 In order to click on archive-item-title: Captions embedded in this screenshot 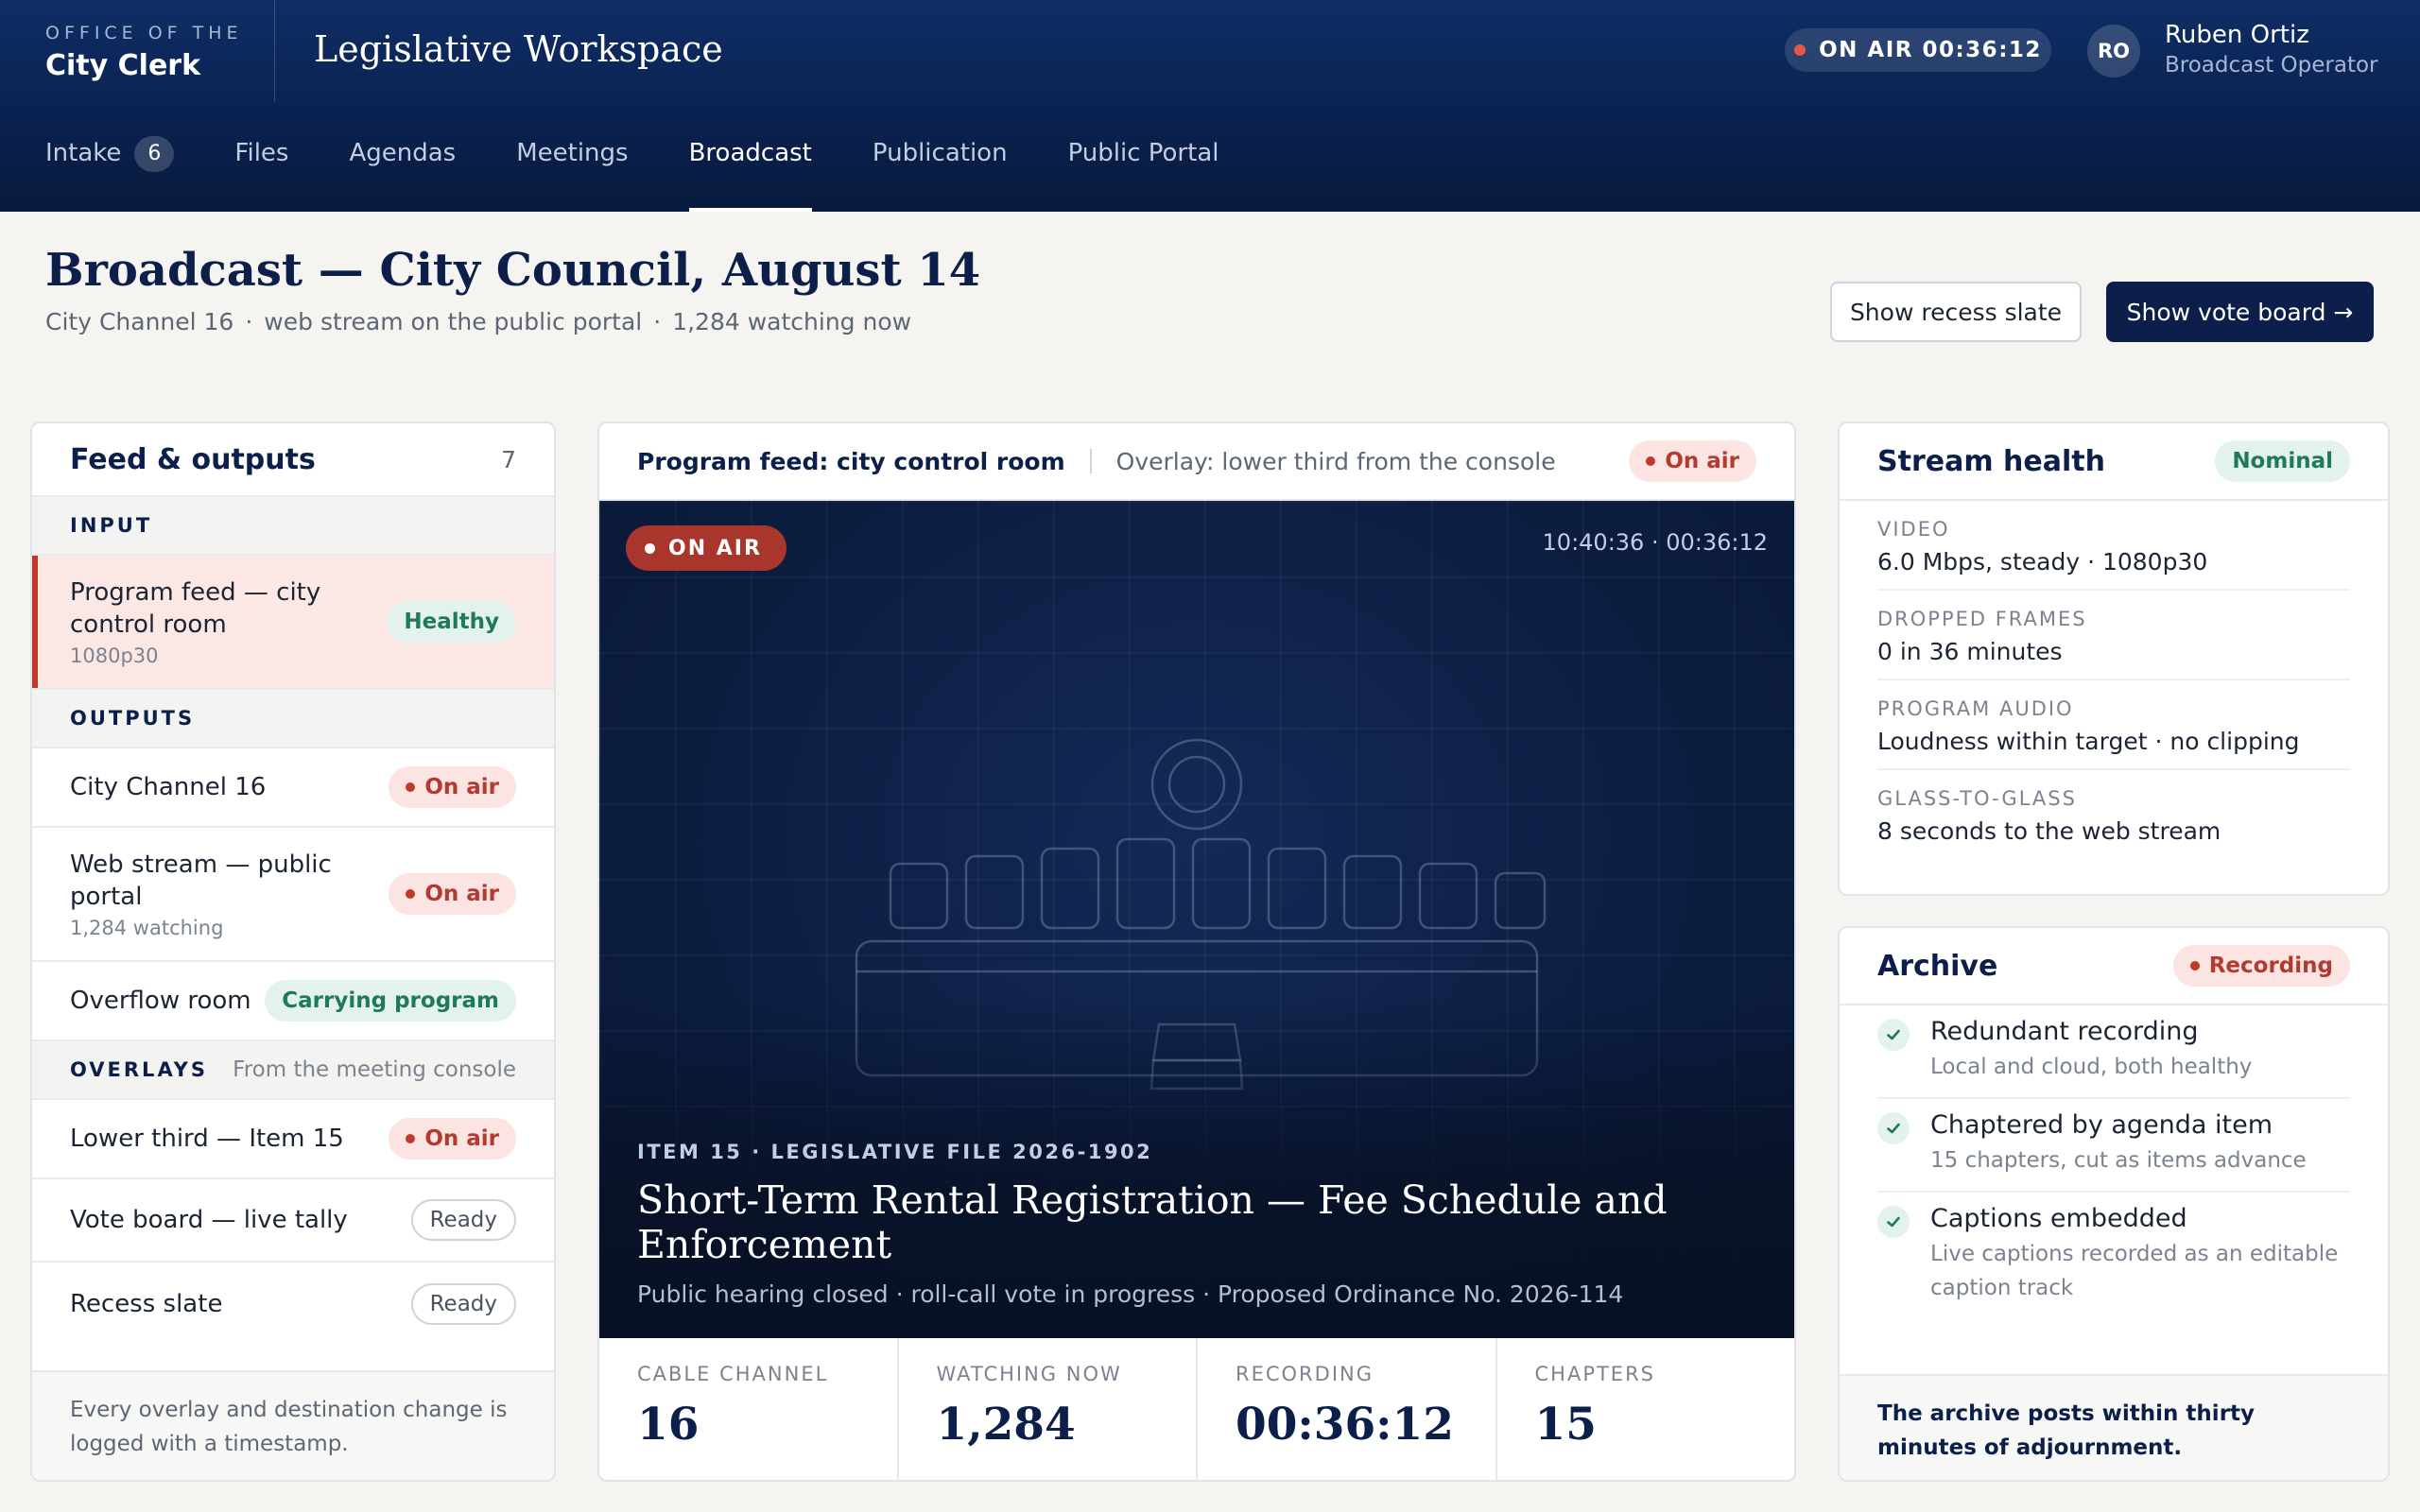, I will do `click(2058, 1218)`.